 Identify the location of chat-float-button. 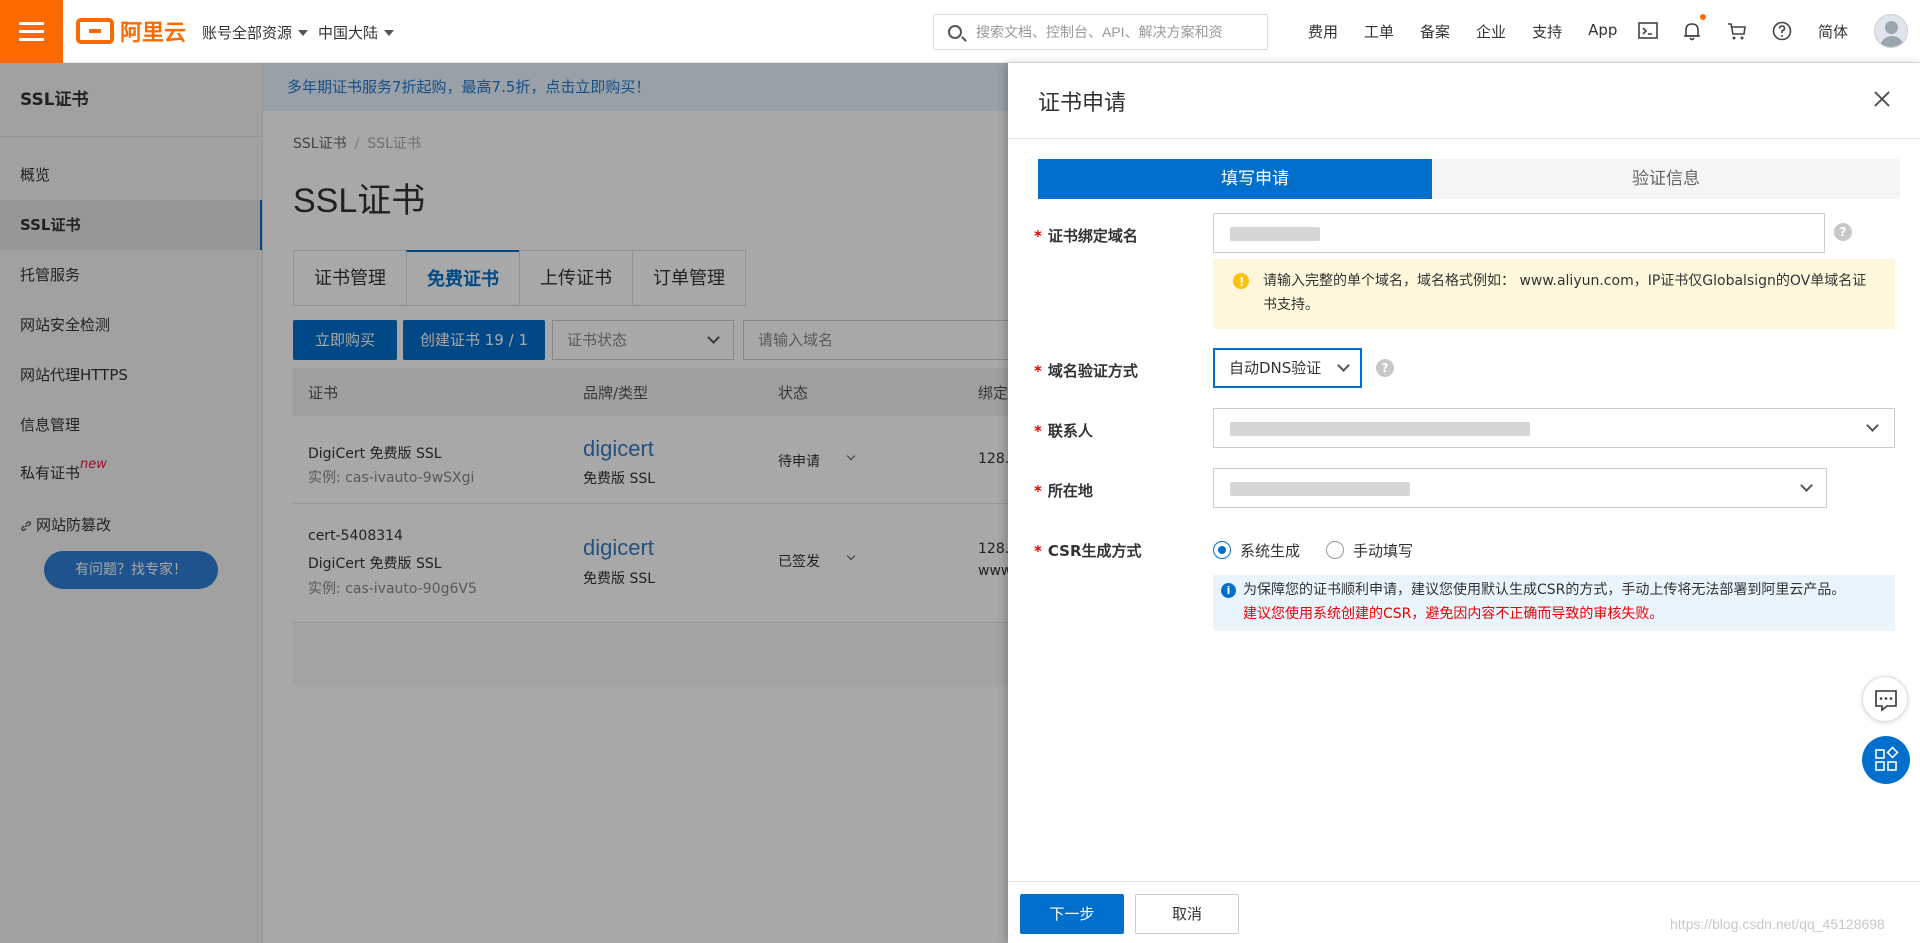
(1885, 699).